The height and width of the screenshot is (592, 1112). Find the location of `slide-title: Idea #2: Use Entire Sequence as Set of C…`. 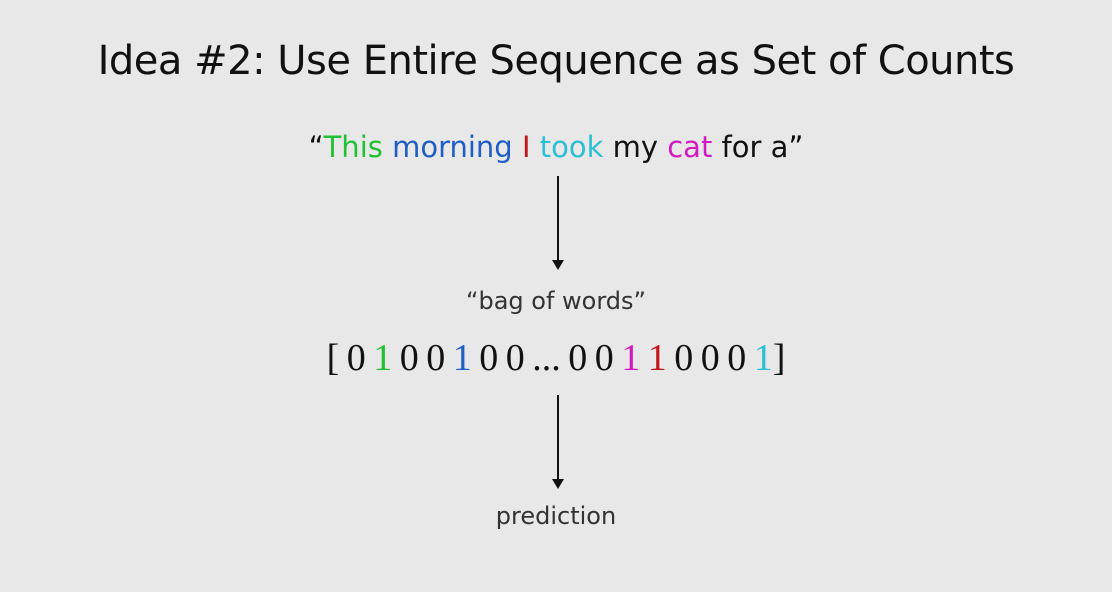

slide-title: Idea #2: Use Entire Sequence as Set of C… is located at coordinates (556, 61).